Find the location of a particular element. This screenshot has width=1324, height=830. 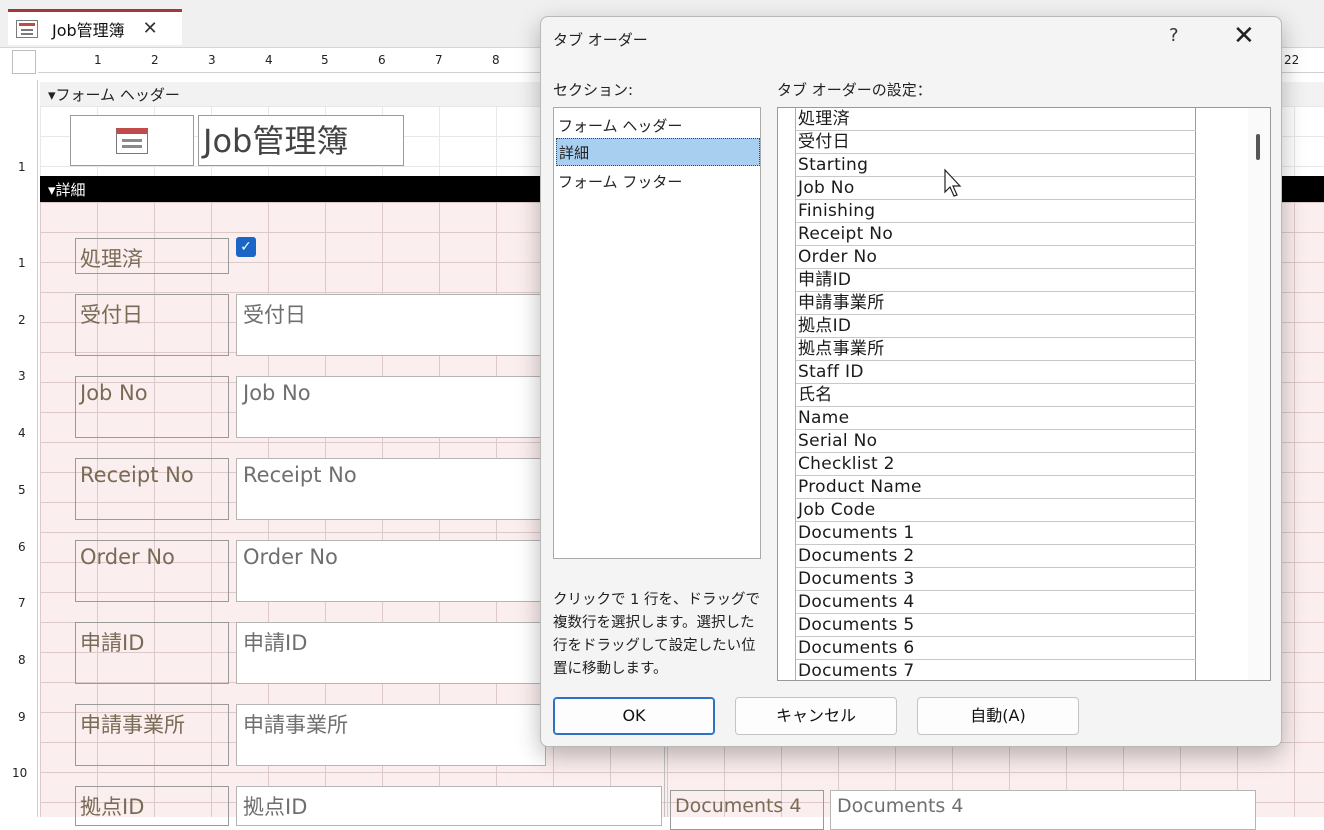

section-divider is located at coordinates (664, 781).